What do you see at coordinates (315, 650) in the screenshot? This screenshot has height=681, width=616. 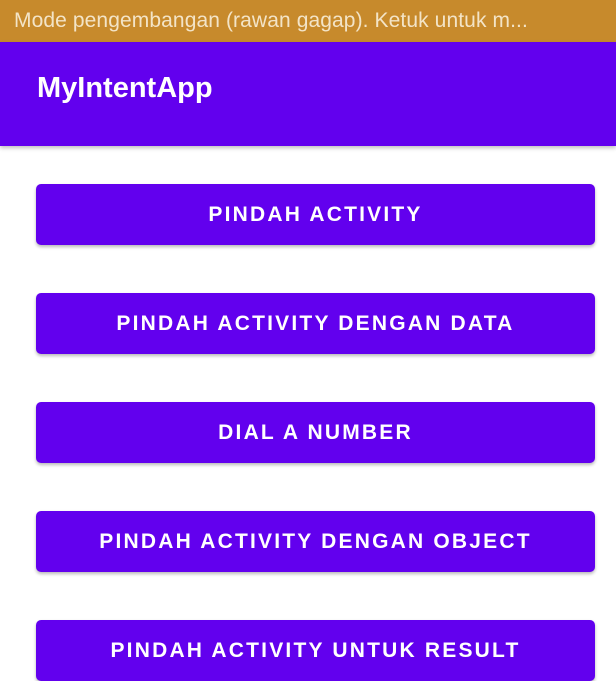 I see `pindah-activity-untuk-result-button: PINDAH ACTIVITY UNTUK RESULT` at bounding box center [315, 650].